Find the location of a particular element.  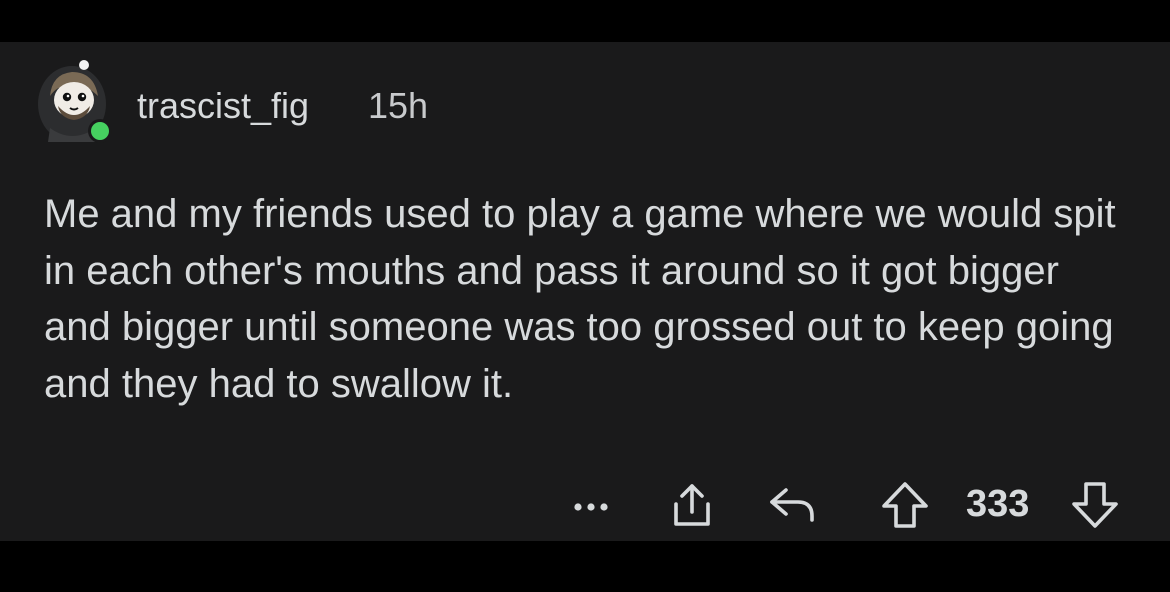

upvote-icon is located at coordinates (905, 505).